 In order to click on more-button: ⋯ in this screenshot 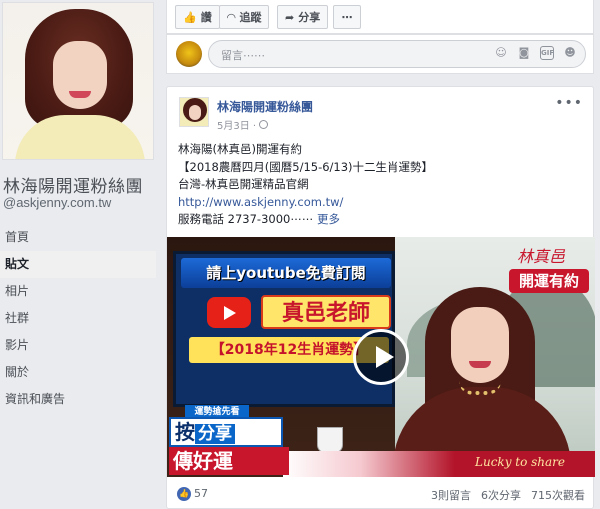, I will do `click(347, 17)`.